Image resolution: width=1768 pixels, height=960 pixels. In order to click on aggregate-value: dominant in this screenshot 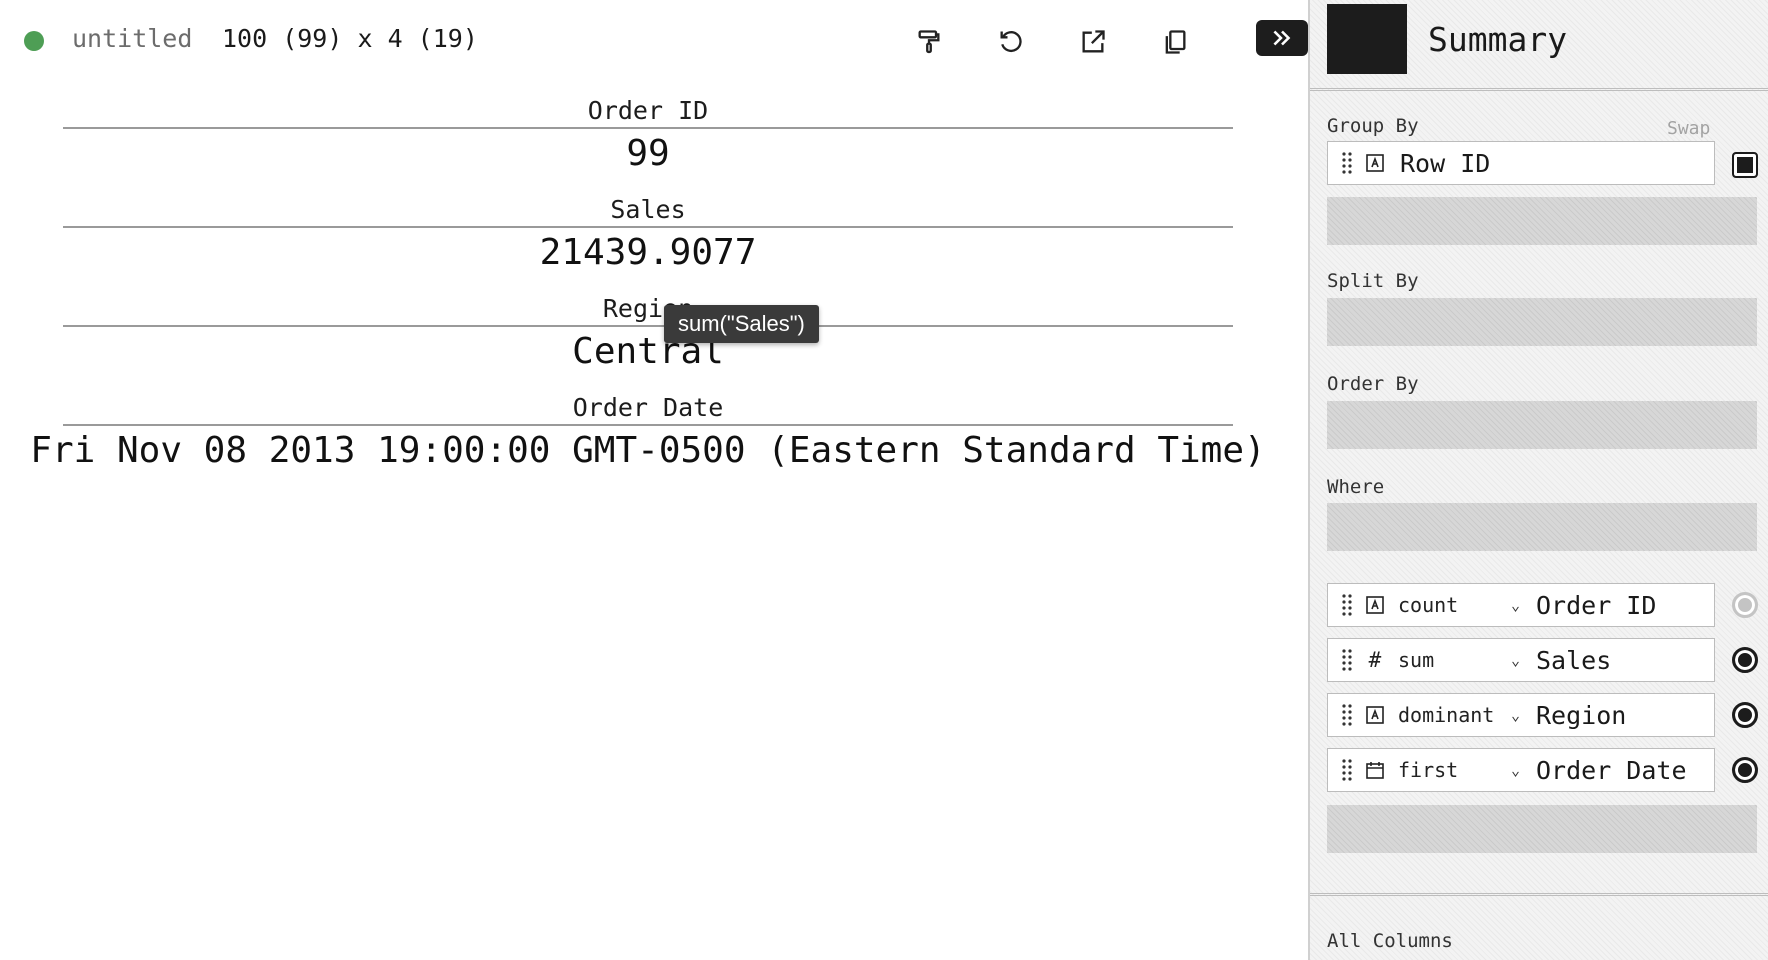, I will do `click(1446, 715)`.